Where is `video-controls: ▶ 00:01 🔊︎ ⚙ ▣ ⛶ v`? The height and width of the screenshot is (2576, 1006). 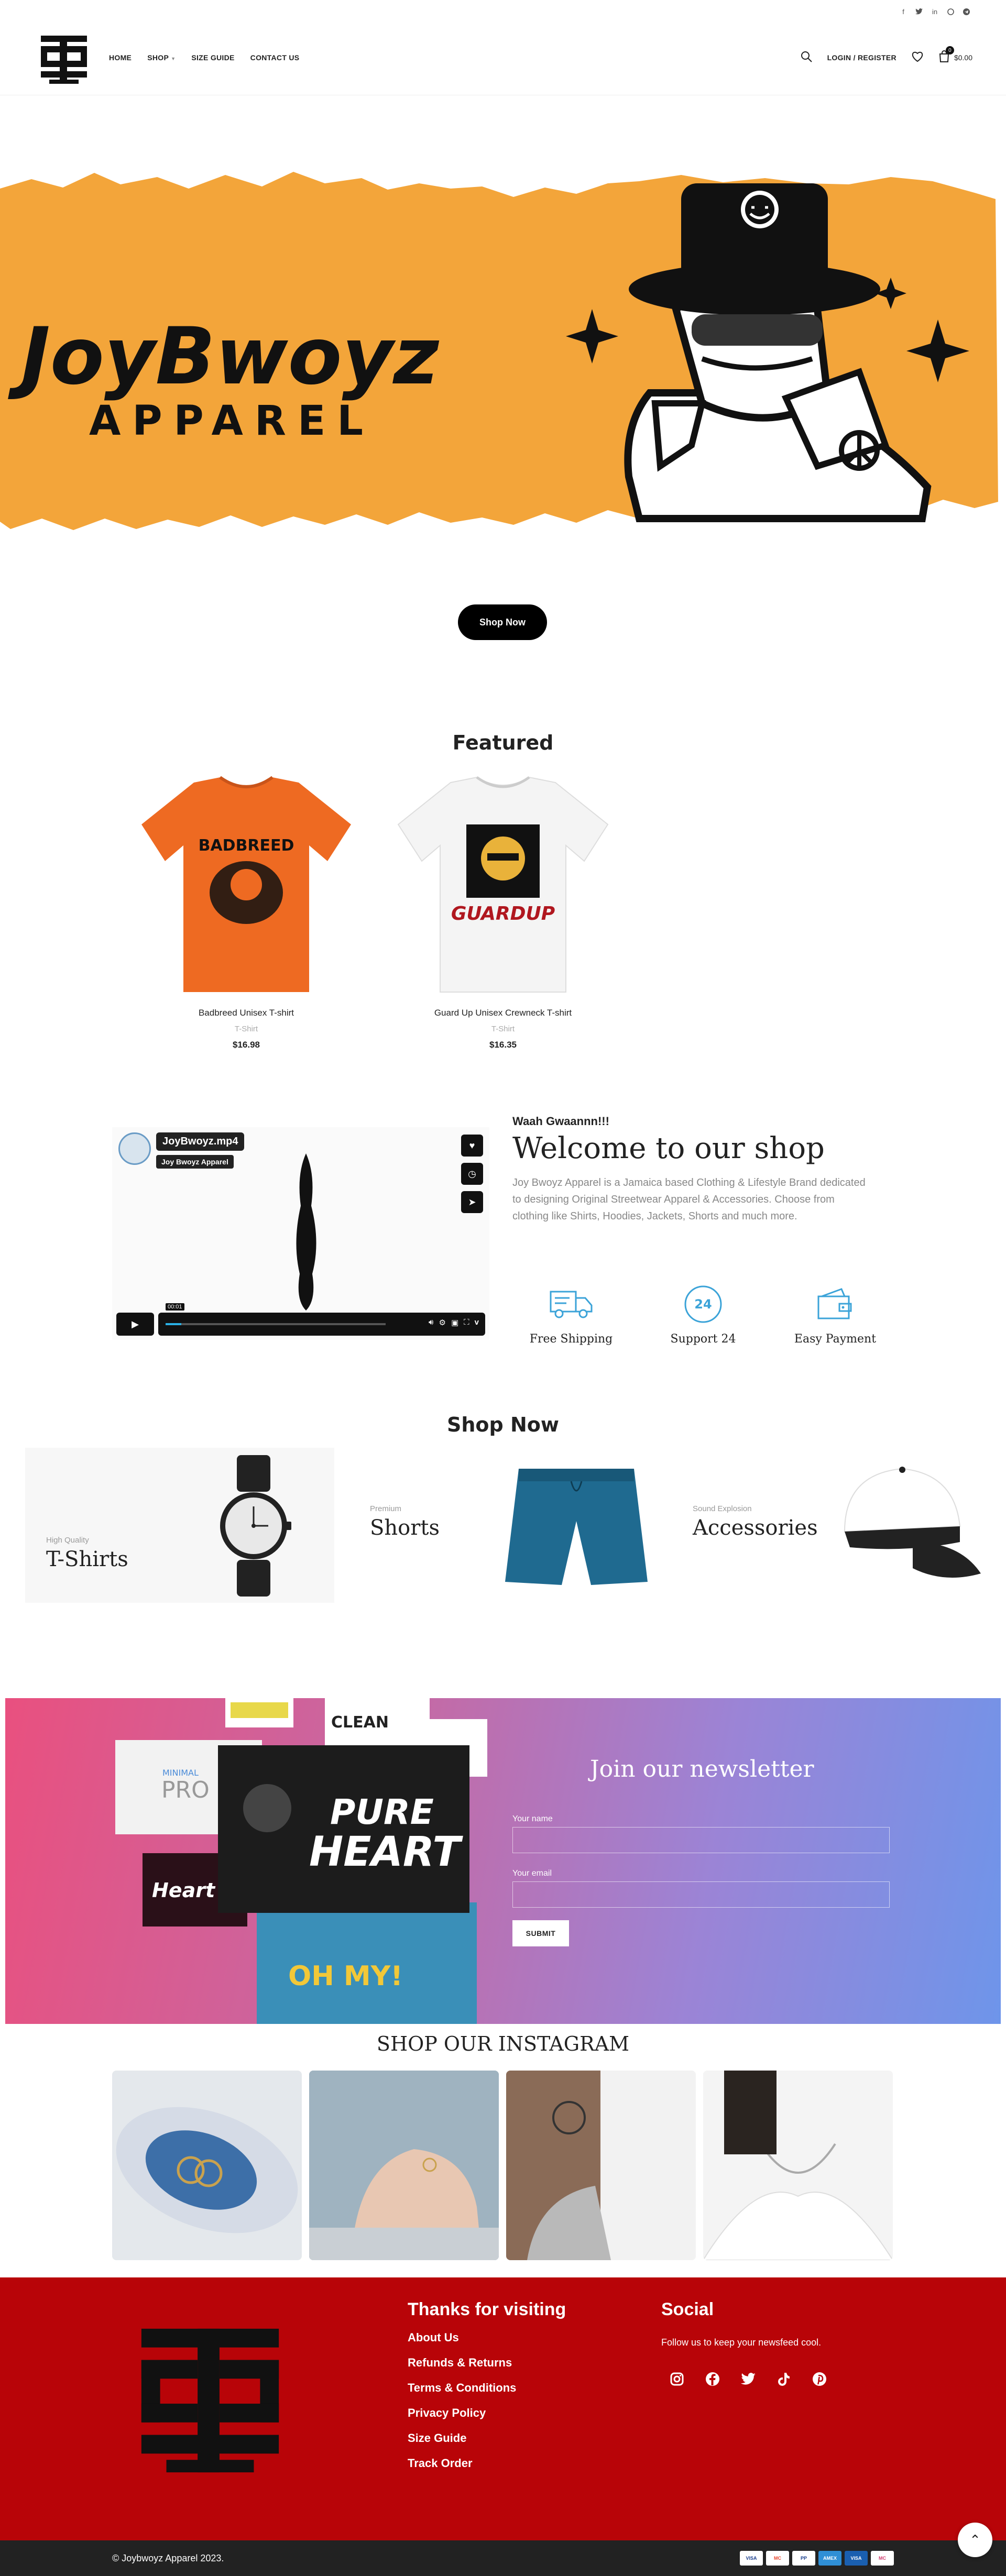 video-controls: ▶ 00:01 🔊︎ ⚙ ▣ ⛶ v is located at coordinates (300, 1319).